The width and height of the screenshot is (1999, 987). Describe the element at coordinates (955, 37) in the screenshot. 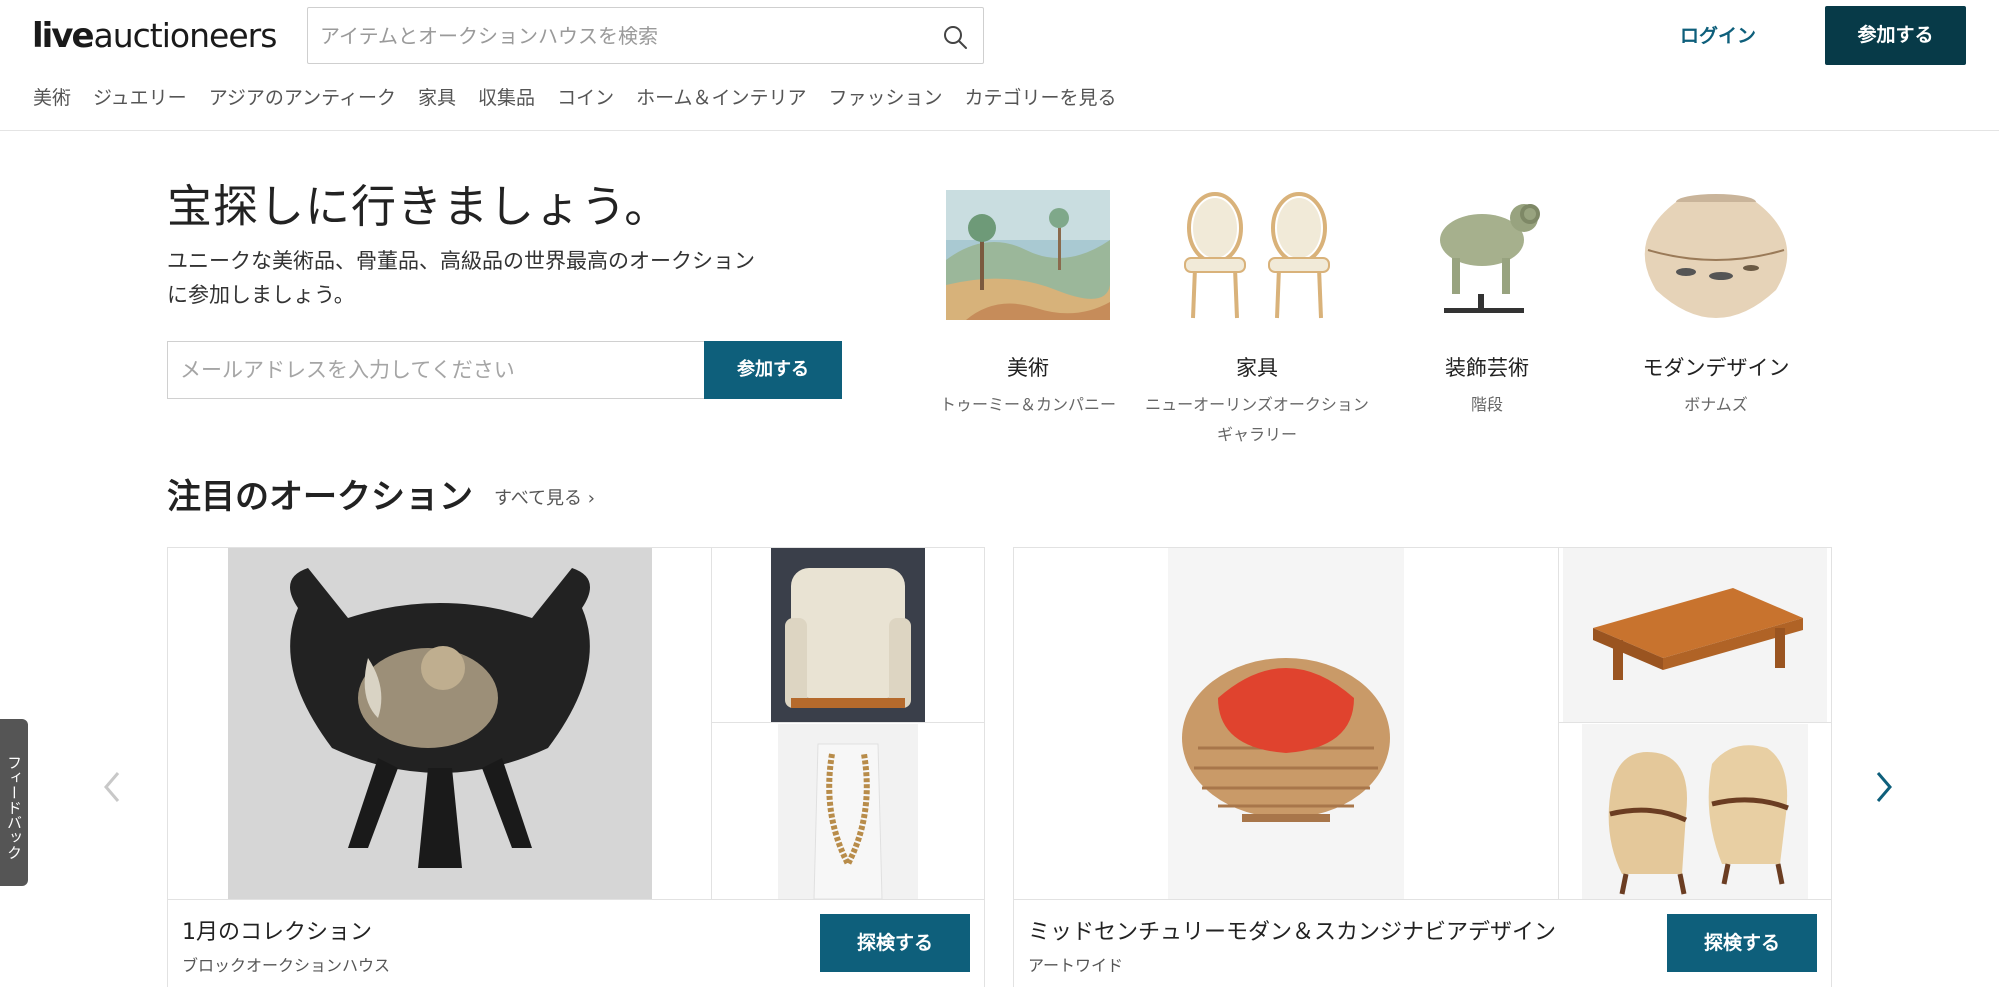

I see `search-icon` at that location.